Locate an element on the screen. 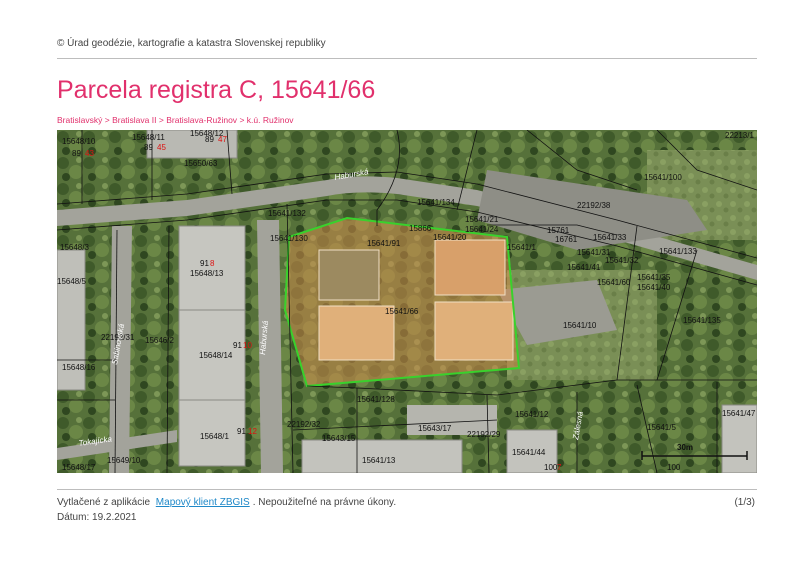  print-note-suffix: . Nepoužiteľné na právne úkony. is located at coordinates (324, 502).